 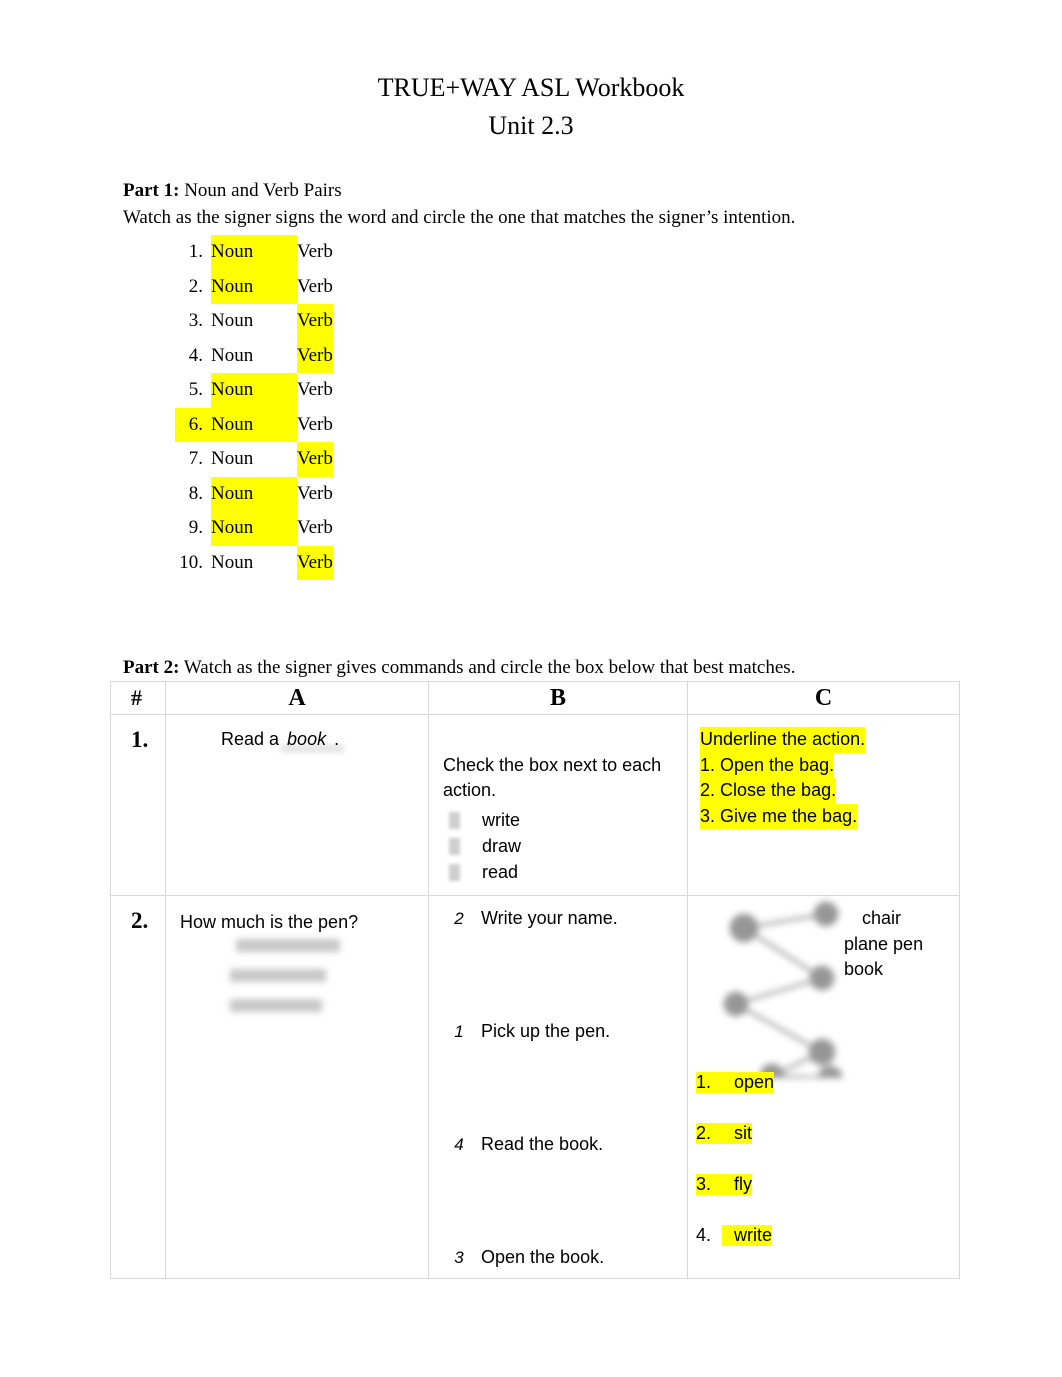 I want to click on ordering-number: 1, so click(x=459, y=1032).